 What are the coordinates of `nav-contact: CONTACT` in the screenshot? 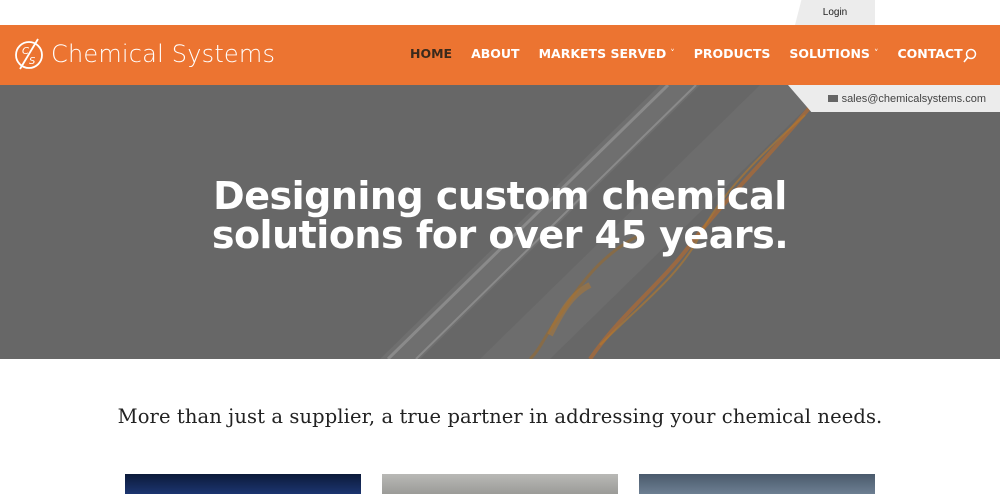 It's located at (929, 53).